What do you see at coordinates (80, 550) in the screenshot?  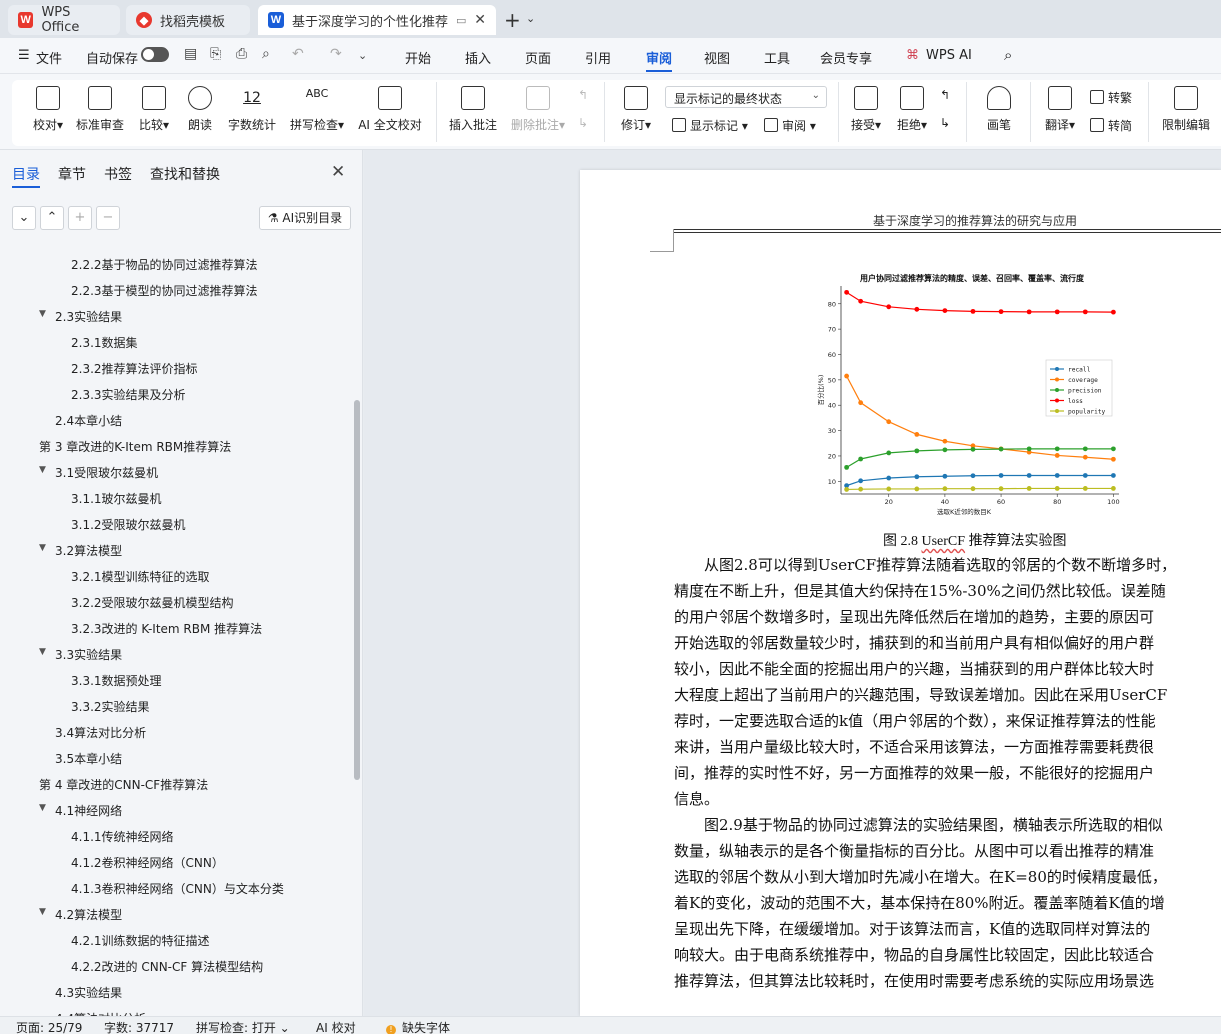 I see `toc-item: ▼ 3.2算法模型` at bounding box center [80, 550].